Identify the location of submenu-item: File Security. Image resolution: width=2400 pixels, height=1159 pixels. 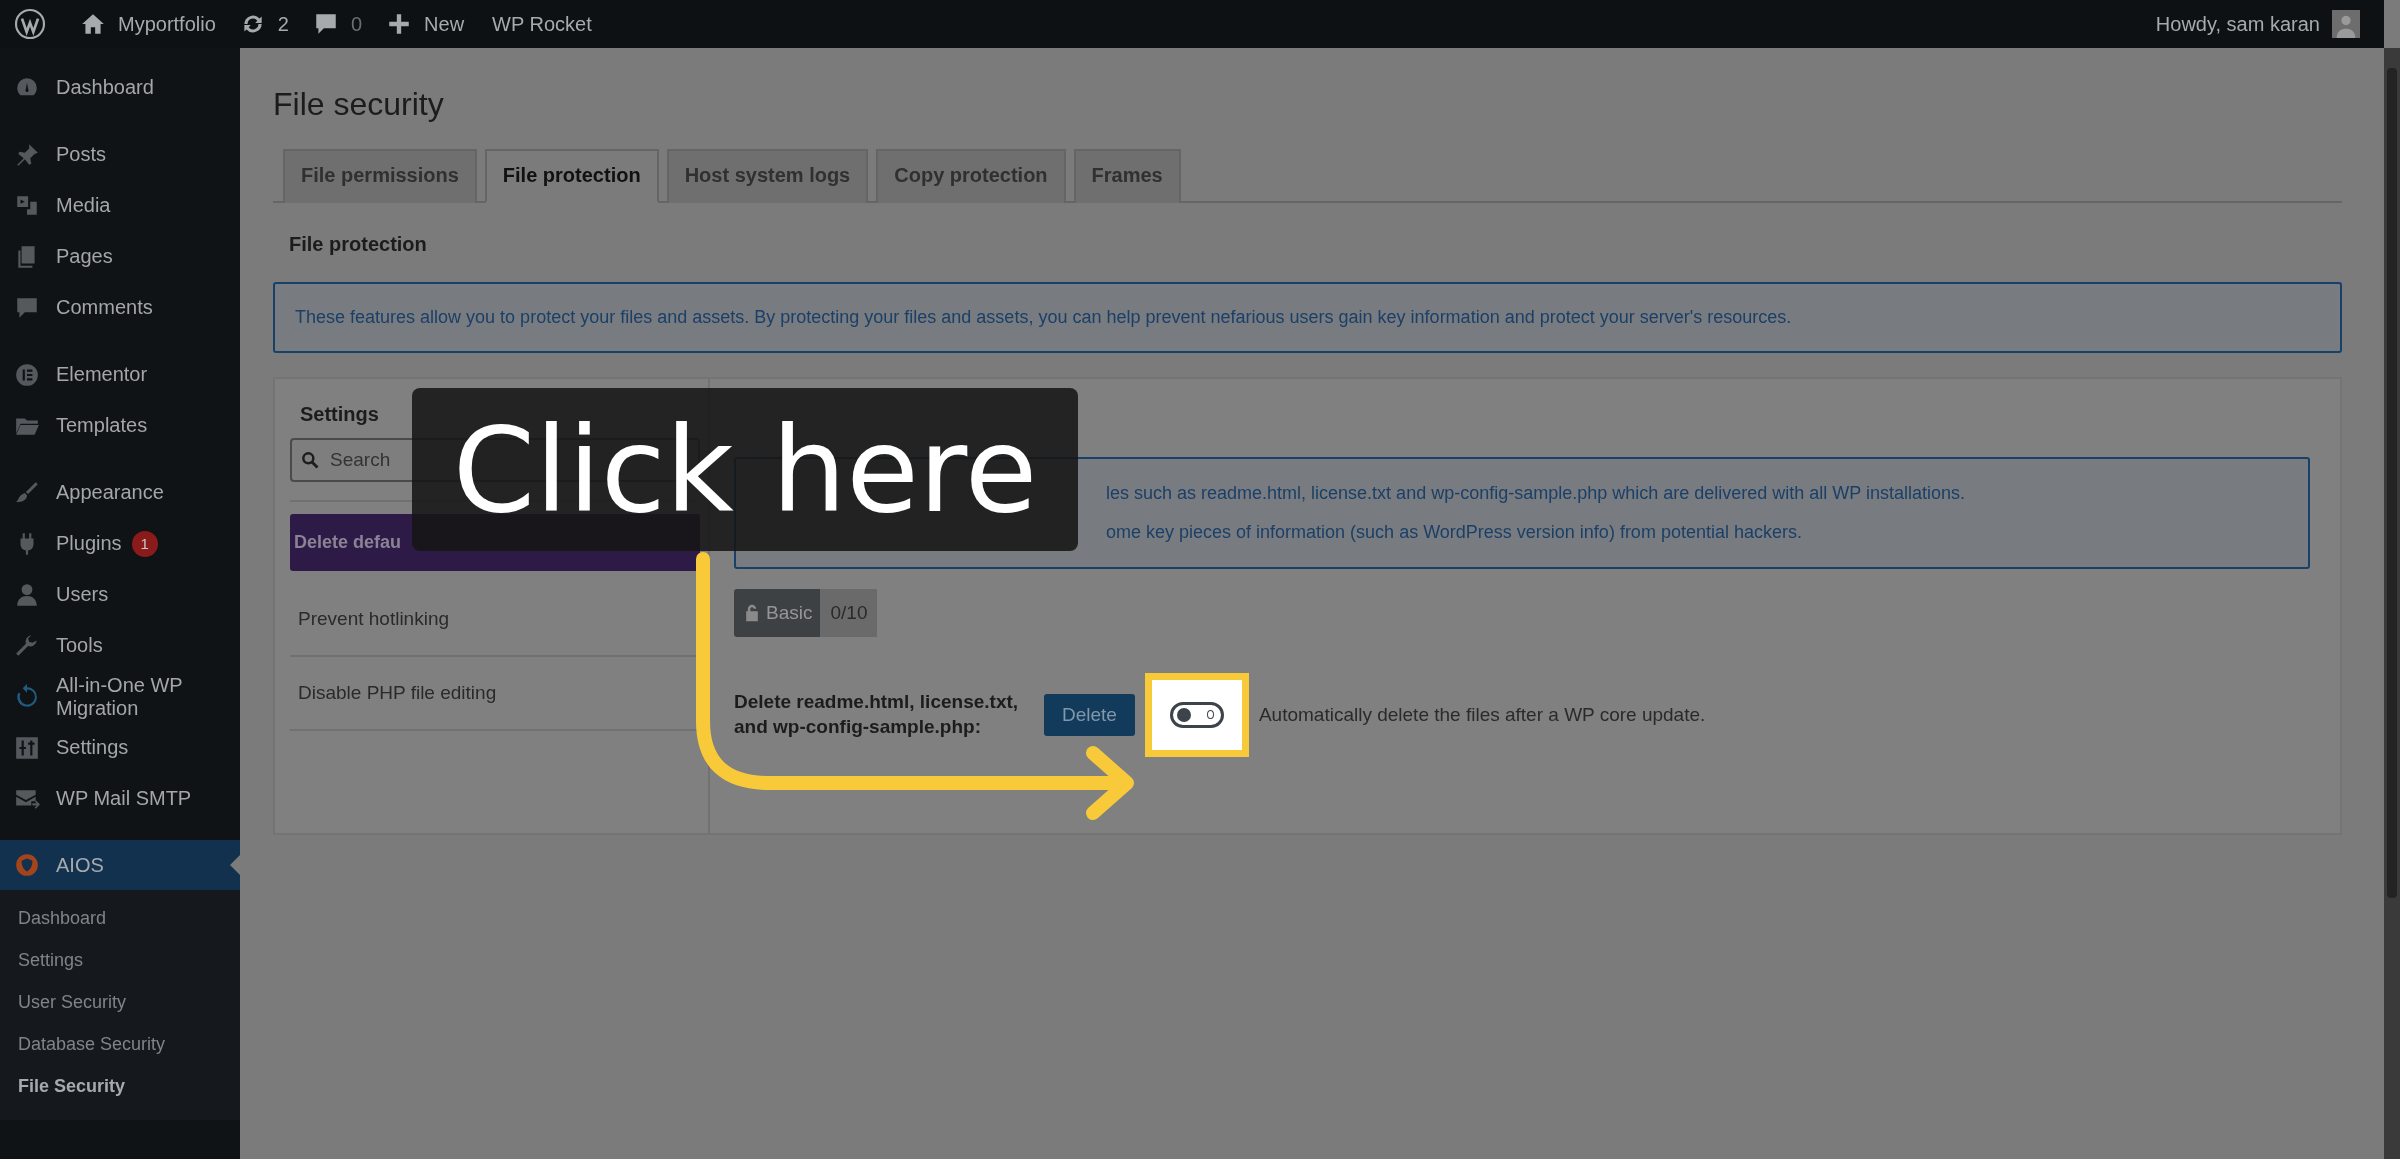
(120, 1087).